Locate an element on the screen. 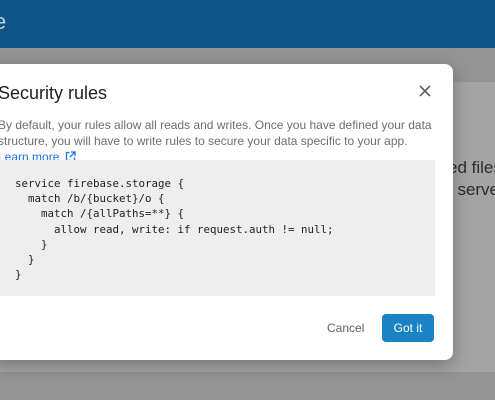 The height and width of the screenshot is (400, 495). cancel-button: Cancel is located at coordinates (345, 328).